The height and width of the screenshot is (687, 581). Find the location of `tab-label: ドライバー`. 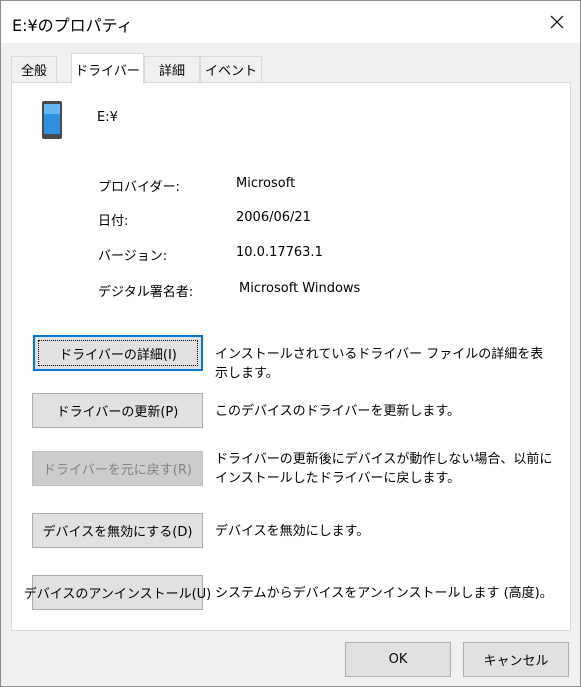

tab-label: ドライバー is located at coordinates (107, 71).